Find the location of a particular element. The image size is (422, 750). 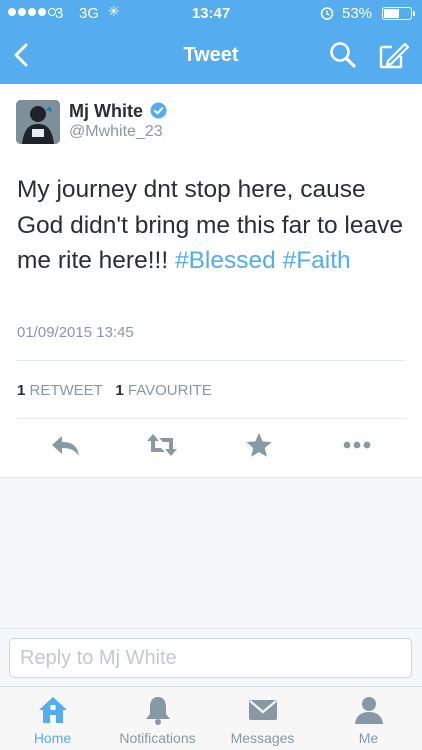

battery-level is located at coordinates (391, 13).